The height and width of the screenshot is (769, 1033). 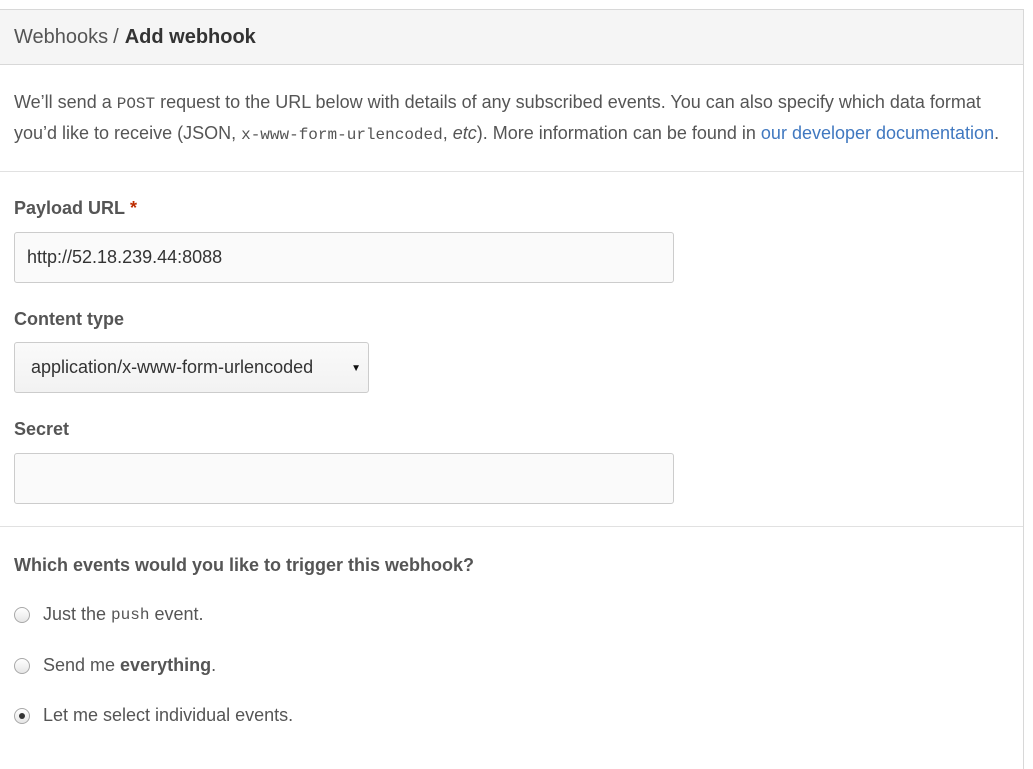 What do you see at coordinates (75, 614) in the screenshot?
I see `radio-label-push-prefix: Just the` at bounding box center [75, 614].